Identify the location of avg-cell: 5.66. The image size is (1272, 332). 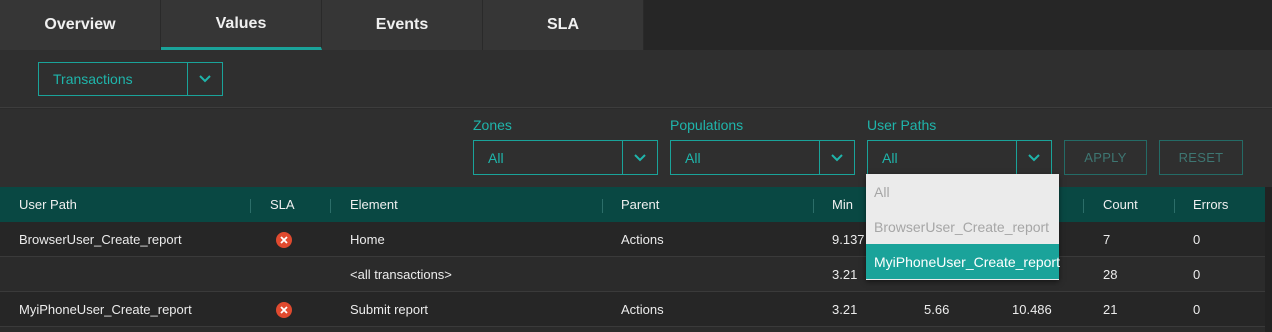
(937, 309).